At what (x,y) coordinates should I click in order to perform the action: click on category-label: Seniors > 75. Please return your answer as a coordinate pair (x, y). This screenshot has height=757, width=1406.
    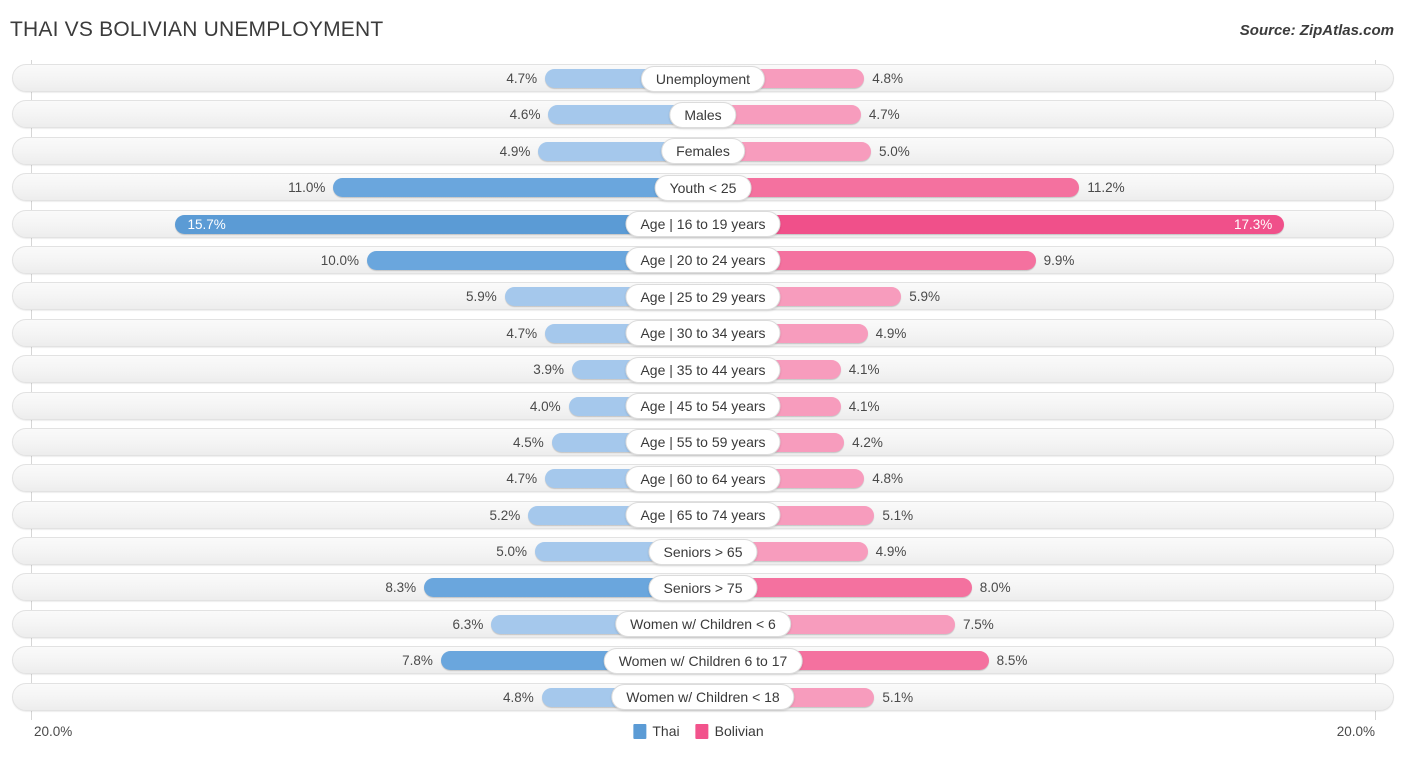
    Looking at the image, I should click on (703, 587).